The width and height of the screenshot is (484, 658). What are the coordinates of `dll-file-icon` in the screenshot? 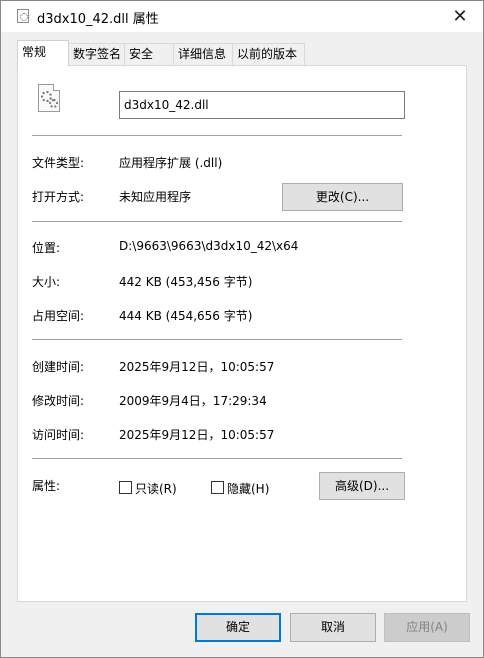 It's located at (23, 16).